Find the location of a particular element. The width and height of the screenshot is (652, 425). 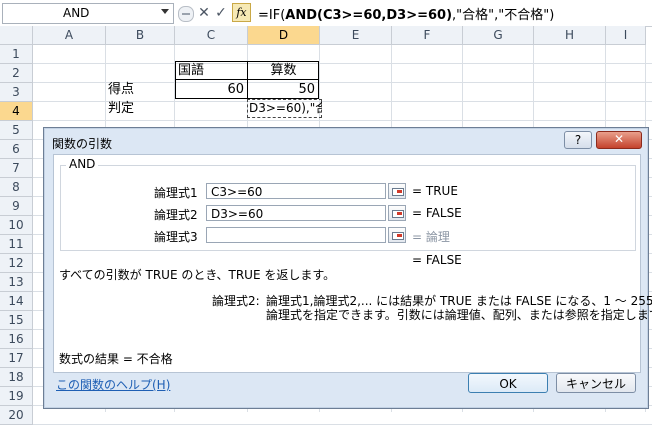

row-header-16: 16 is located at coordinates (16, 339).